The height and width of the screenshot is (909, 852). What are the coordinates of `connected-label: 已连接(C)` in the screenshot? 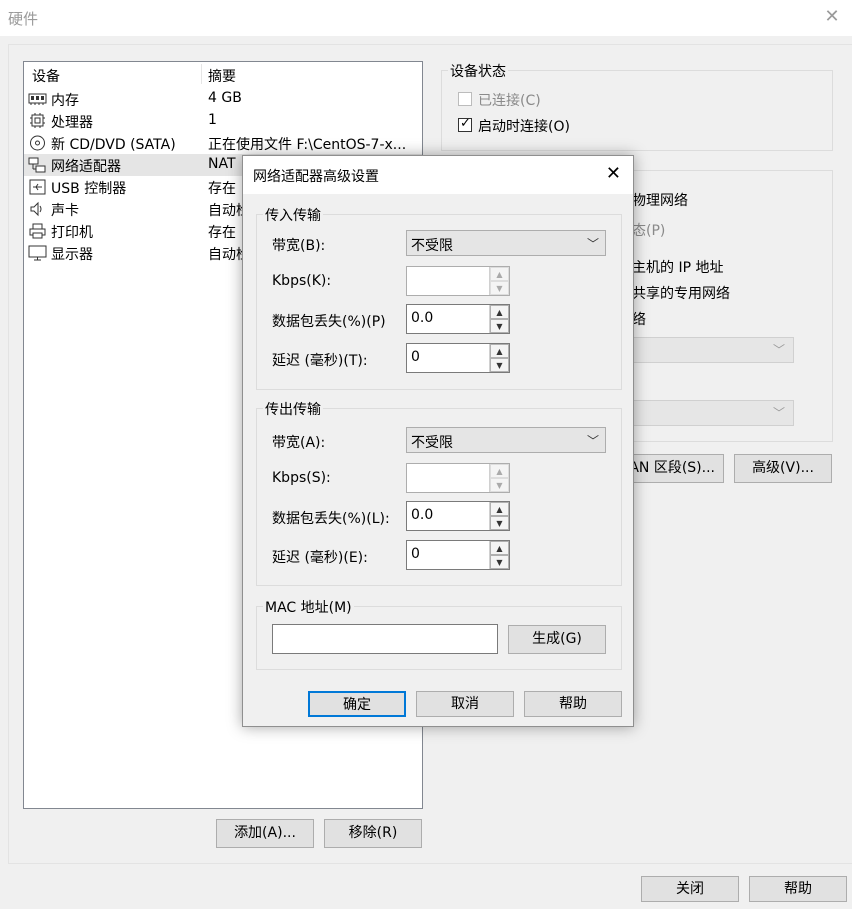 It's located at (509, 100).